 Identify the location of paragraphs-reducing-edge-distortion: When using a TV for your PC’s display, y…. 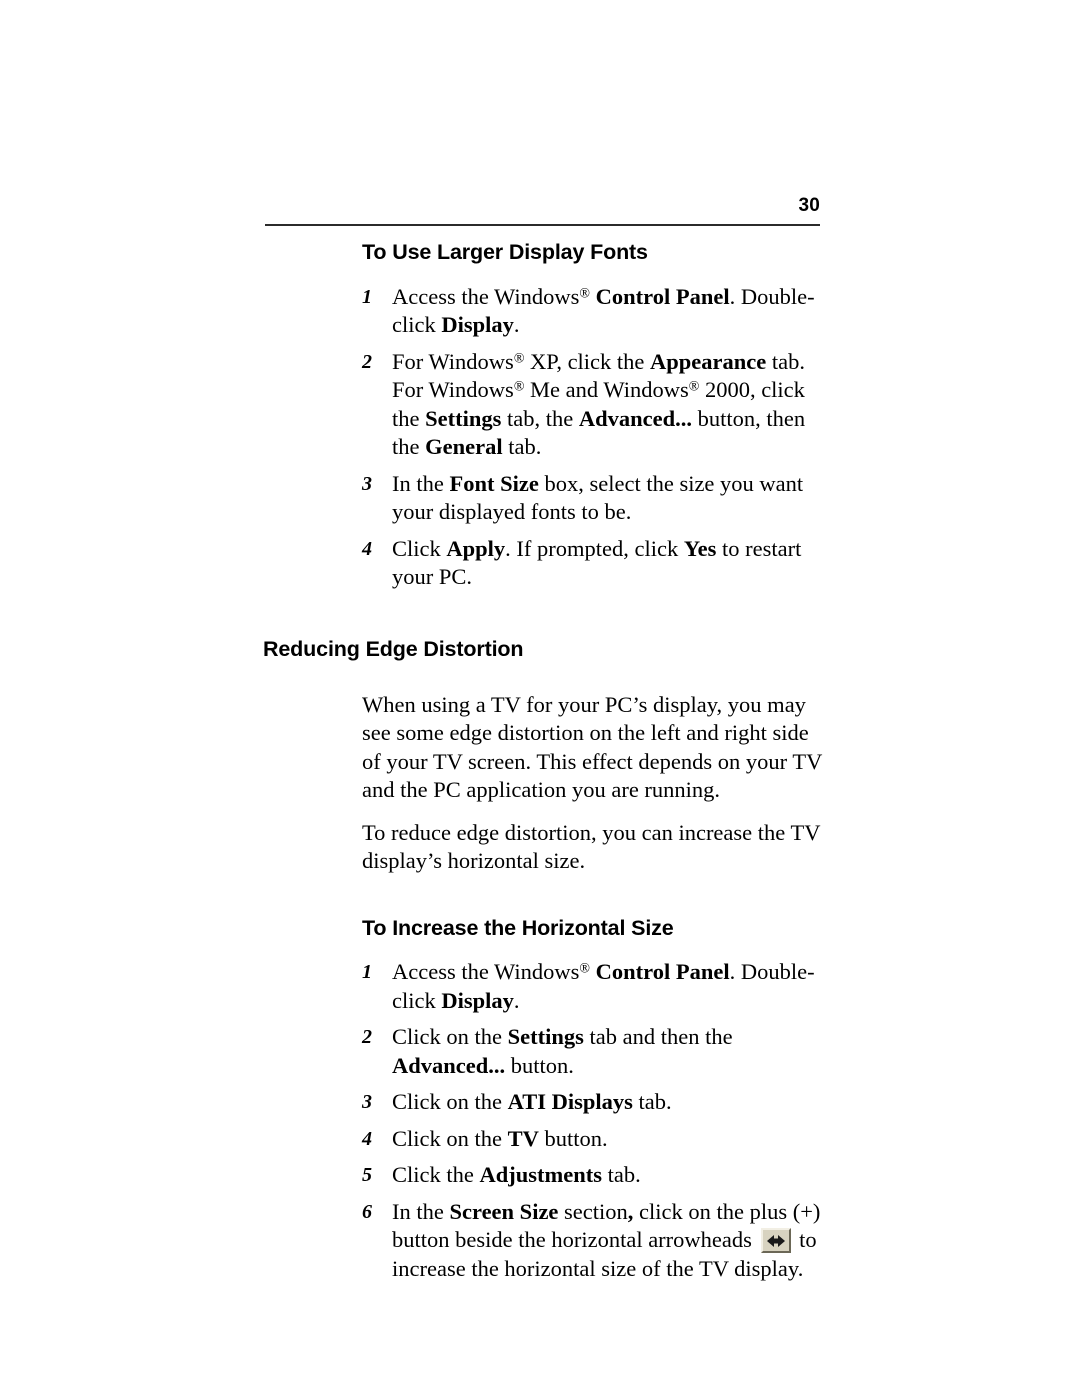
(543, 783).